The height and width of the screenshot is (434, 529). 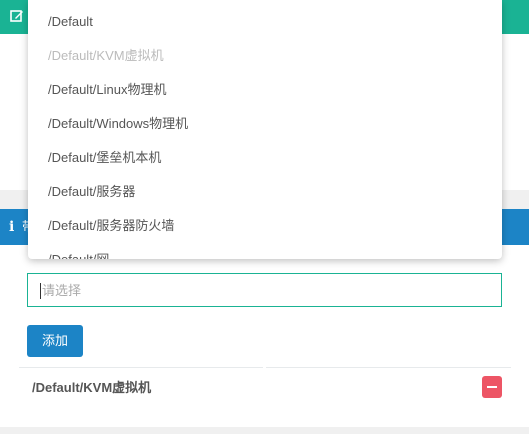 I want to click on info-icon: i, so click(x=12, y=227).